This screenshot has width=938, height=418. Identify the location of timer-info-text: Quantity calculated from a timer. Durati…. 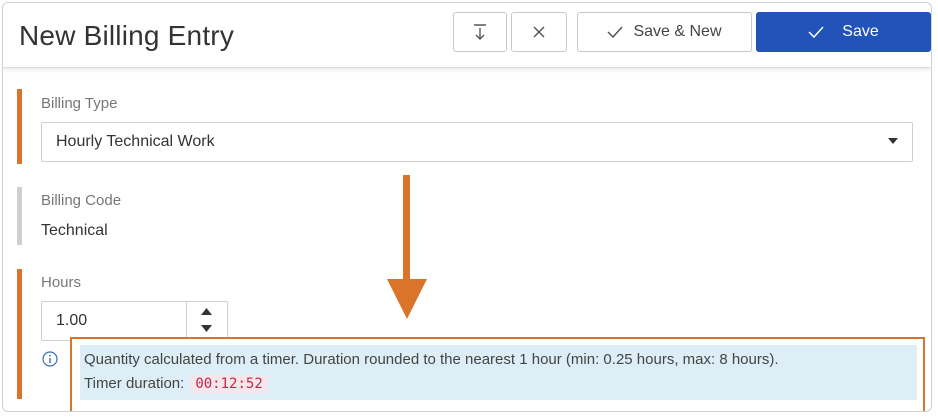
(431, 359).